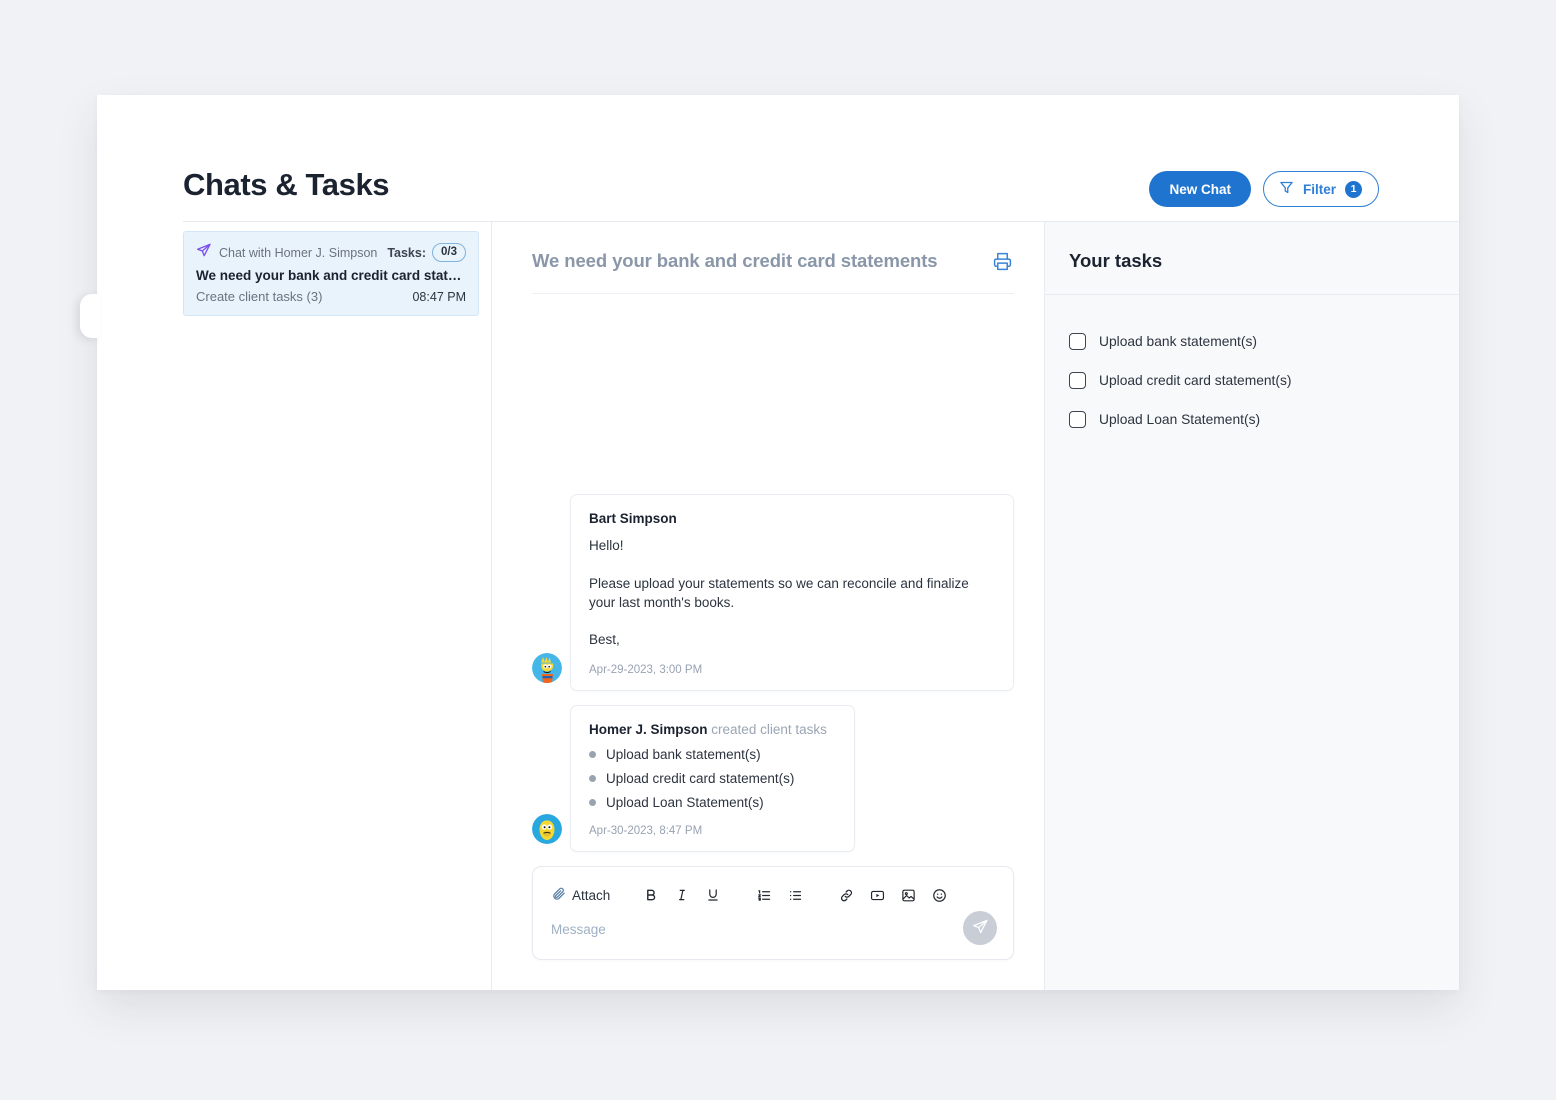 The height and width of the screenshot is (1100, 1556). I want to click on filter-button: Filter 1, so click(1320, 189).